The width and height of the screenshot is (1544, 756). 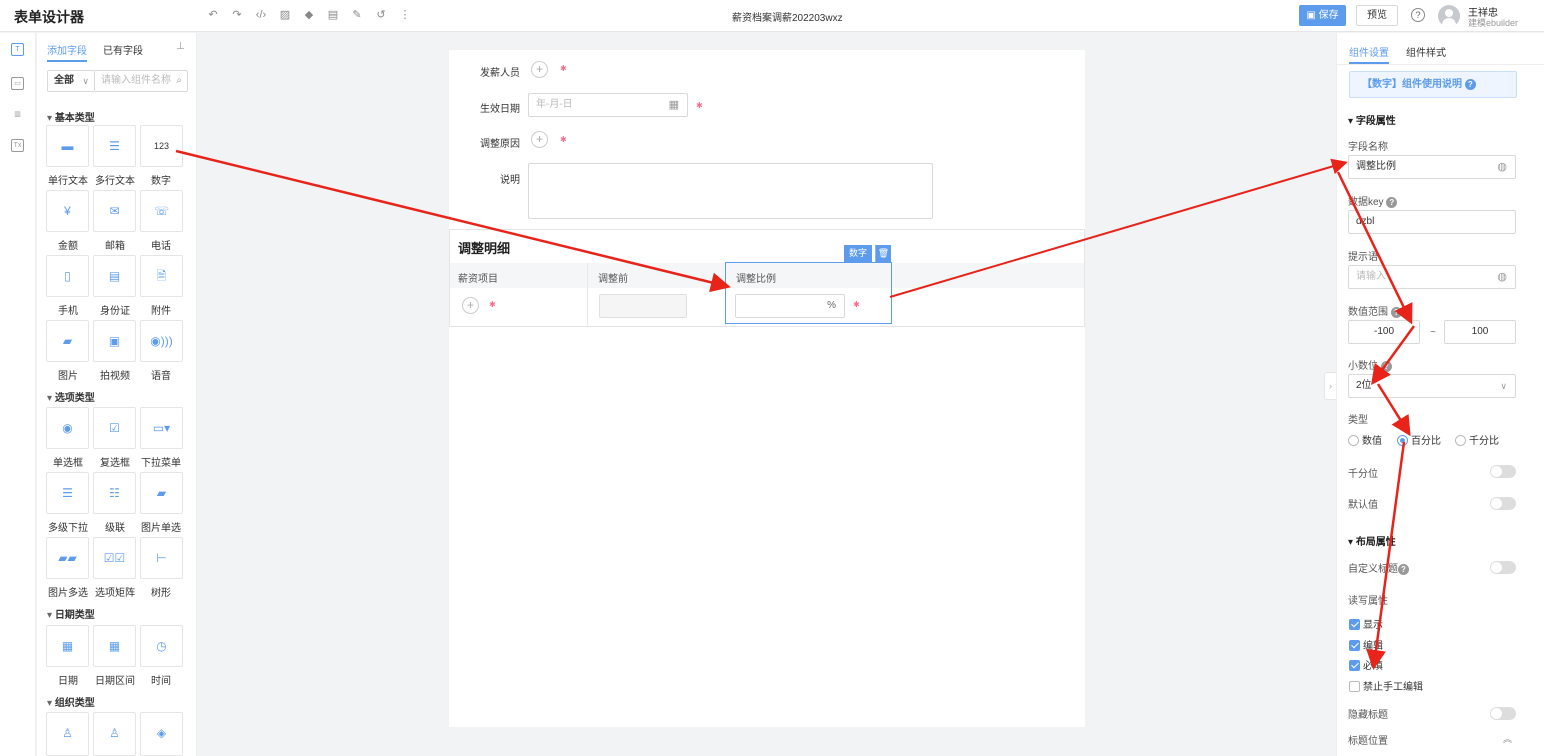 I want to click on preview-button: 预览, so click(x=1377, y=15).